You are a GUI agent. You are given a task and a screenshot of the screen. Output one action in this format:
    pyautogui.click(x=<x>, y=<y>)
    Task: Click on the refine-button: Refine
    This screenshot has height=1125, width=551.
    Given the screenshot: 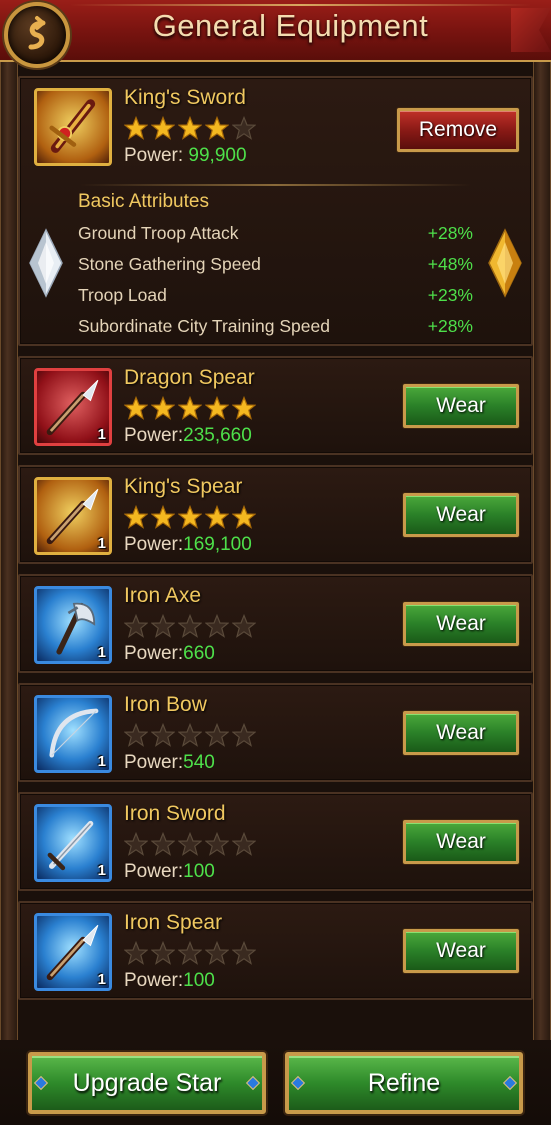 What is the action you would take?
    pyautogui.click(x=404, y=1083)
    